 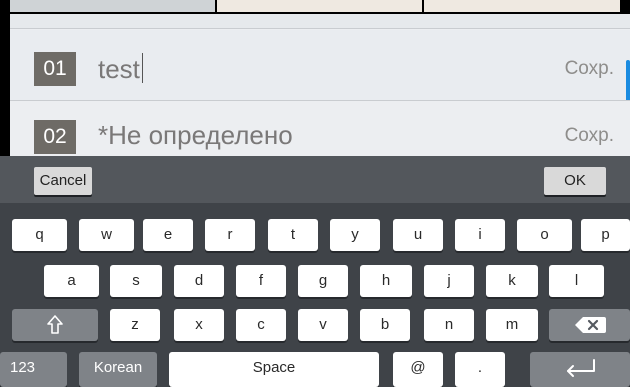 What do you see at coordinates (512, 325) in the screenshot?
I see `key-m: m` at bounding box center [512, 325].